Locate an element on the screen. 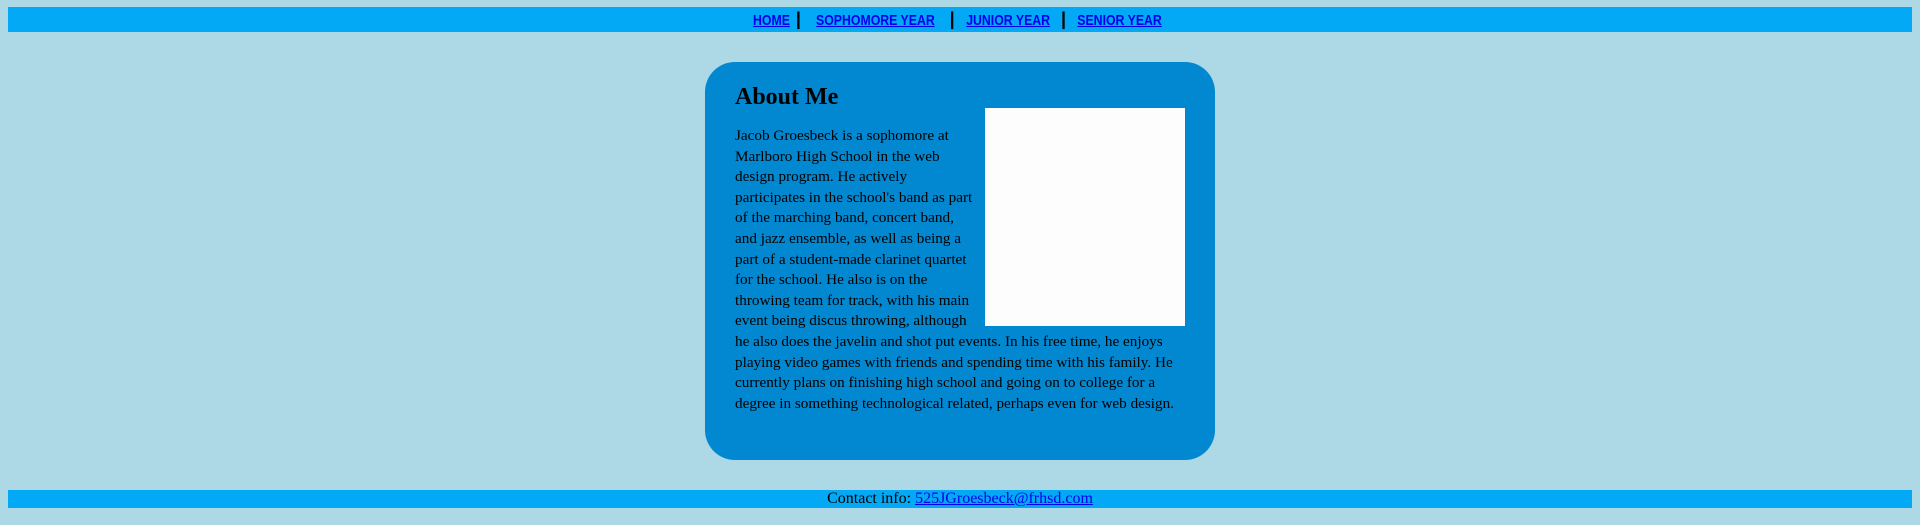 The width and height of the screenshot is (1920, 525). contact-email-link: 525JGroesbeck@frhsd.com is located at coordinates (1004, 498).